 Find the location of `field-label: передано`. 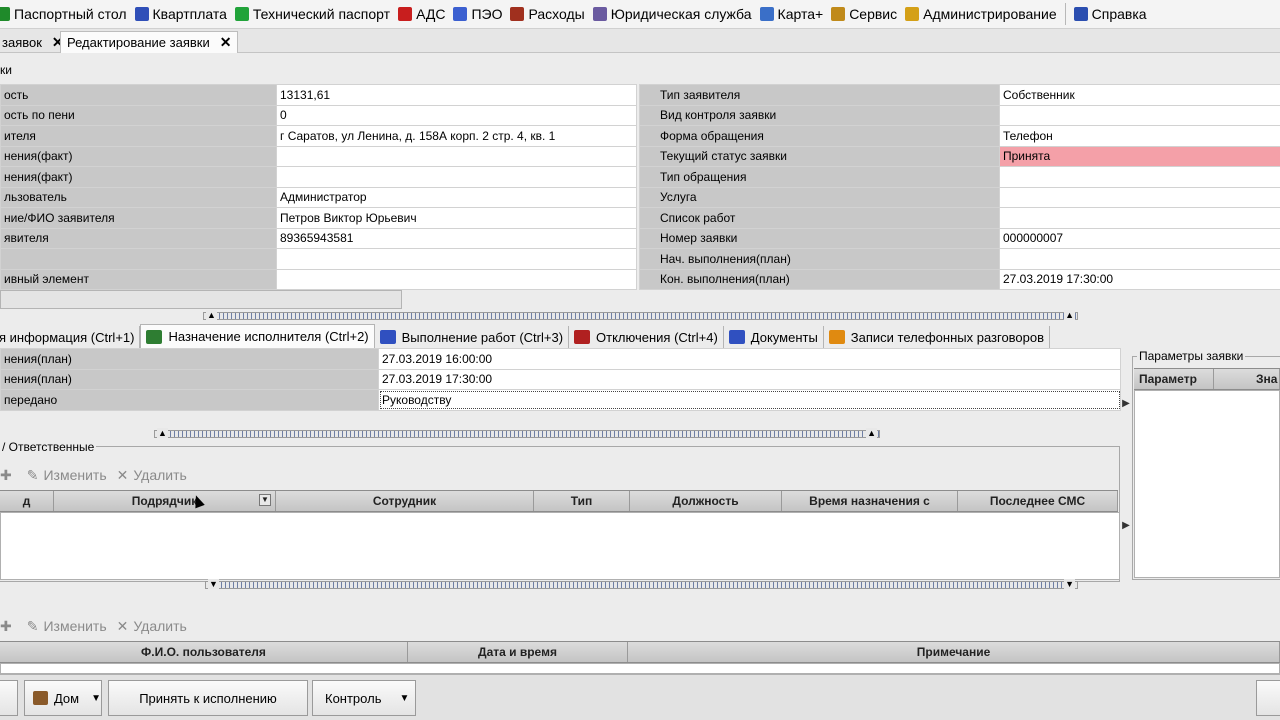

field-label: передано is located at coordinates (189, 400).